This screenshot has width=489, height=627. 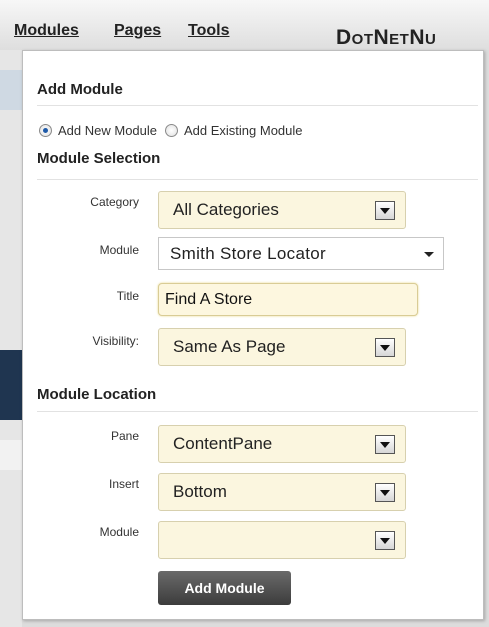 I want to click on category-select: All Categories, so click(x=282, y=210).